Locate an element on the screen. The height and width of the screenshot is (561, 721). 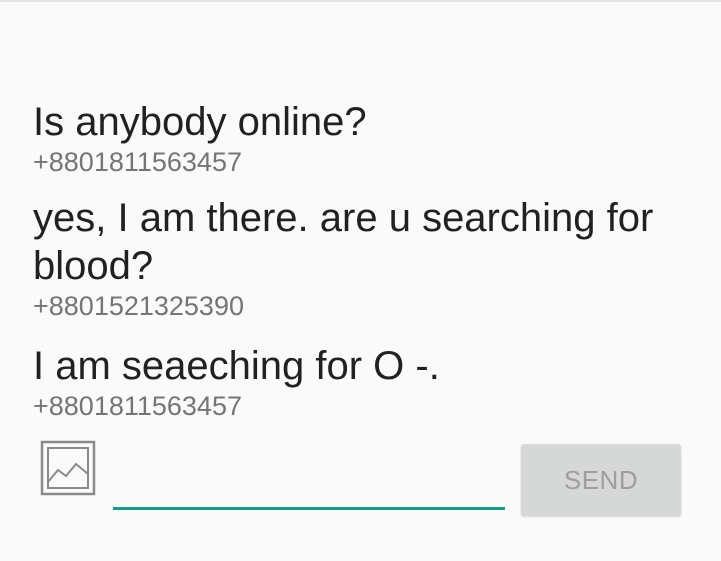
message-item: Is anybody online? +8801811563457 is located at coordinates (363, 137).